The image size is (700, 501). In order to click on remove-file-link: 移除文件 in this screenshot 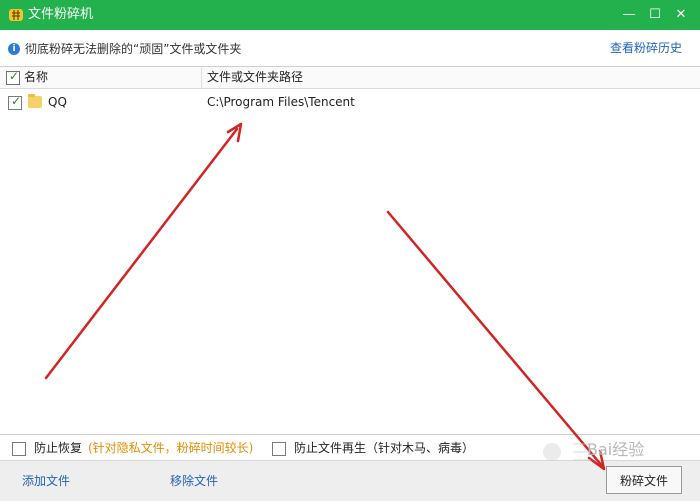, I will do `click(194, 481)`.